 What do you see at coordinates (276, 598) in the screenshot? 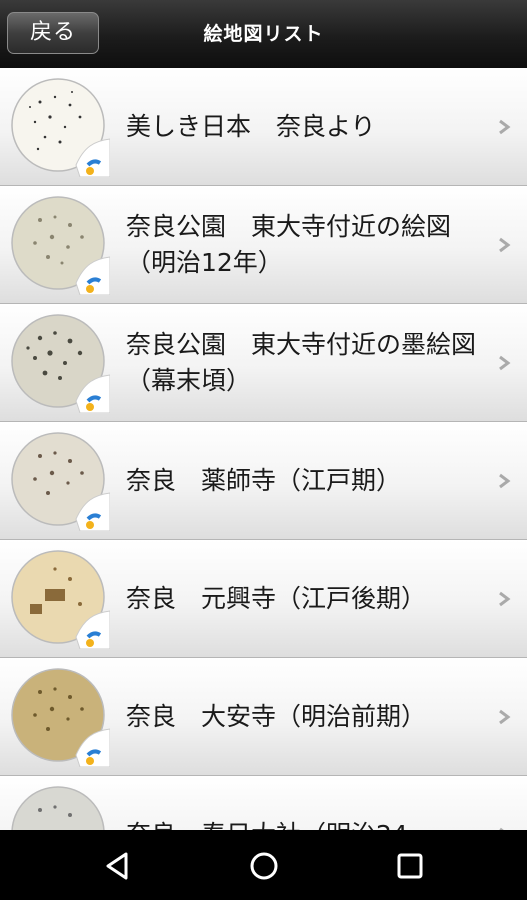
I see `list-item-label: 奈良 元興寺（江戸後期）` at bounding box center [276, 598].